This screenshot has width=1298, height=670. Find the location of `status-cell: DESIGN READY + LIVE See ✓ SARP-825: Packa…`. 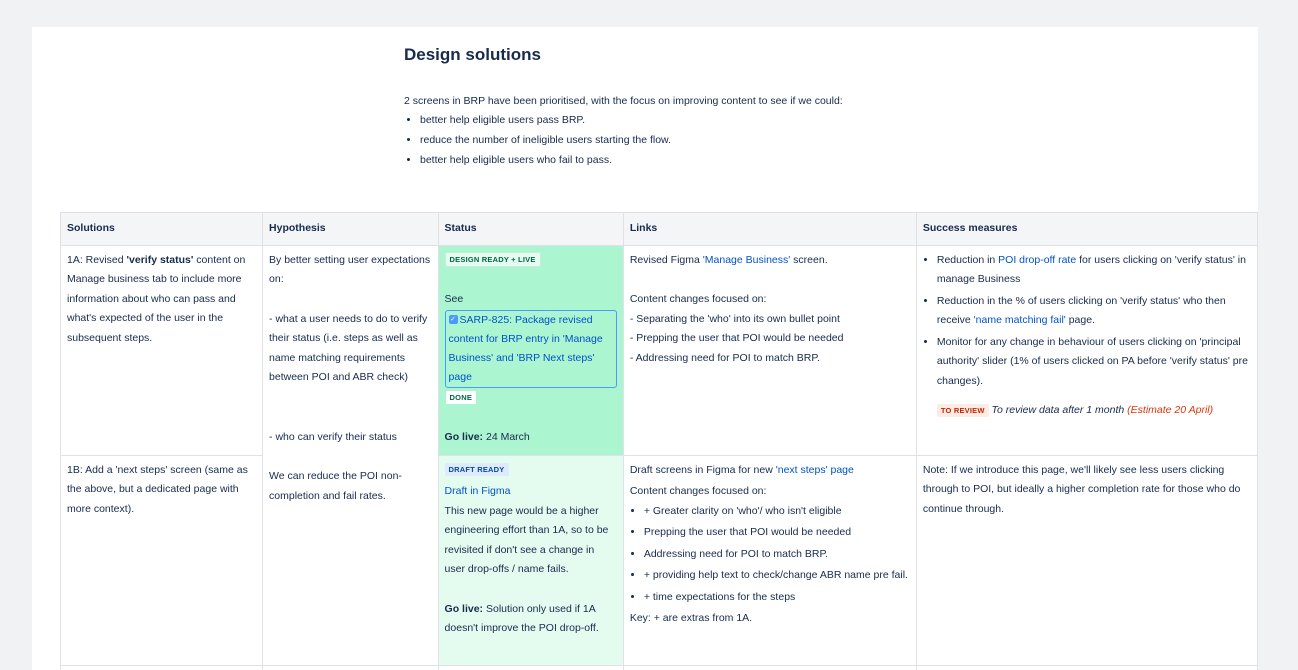

status-cell: DESIGN READY + LIVE See ✓ SARP-825: Packa… is located at coordinates (530, 350).